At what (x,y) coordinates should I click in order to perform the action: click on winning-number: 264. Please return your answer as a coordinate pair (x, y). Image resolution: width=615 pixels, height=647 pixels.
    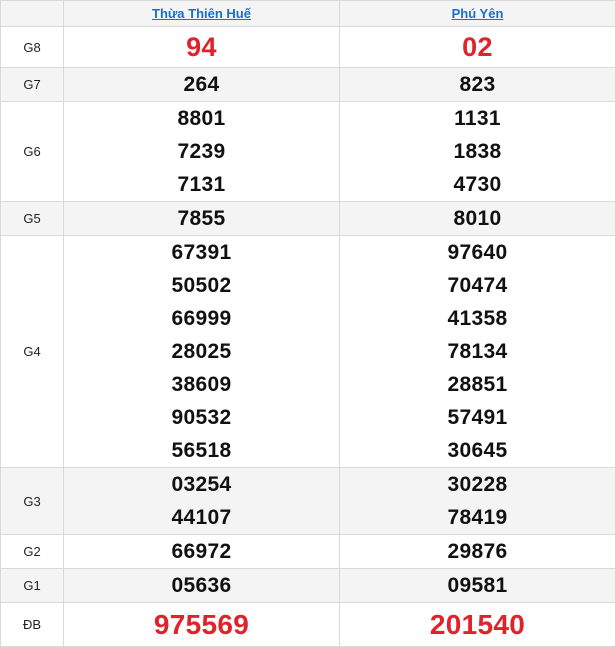
    Looking at the image, I should click on (201, 84).